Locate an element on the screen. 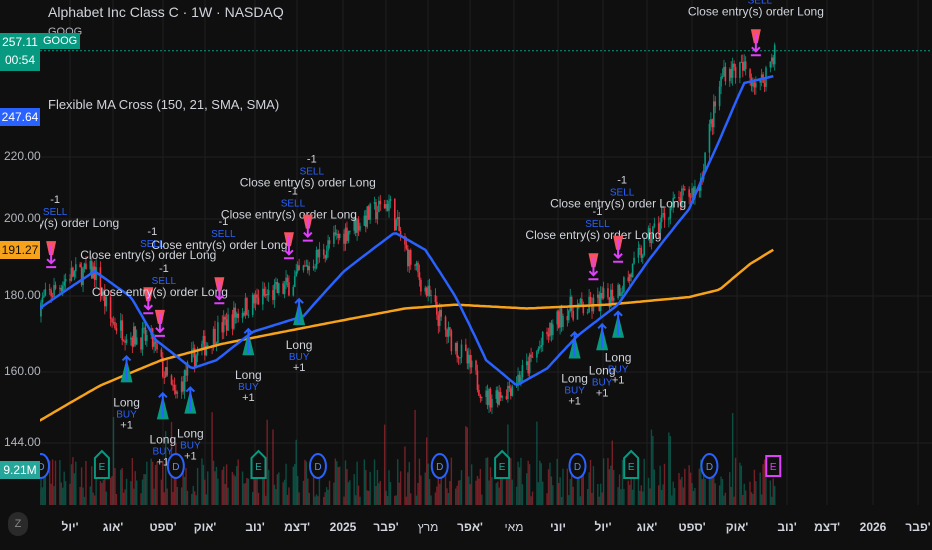 This screenshot has height=550, width=932. x-tick: יול' is located at coordinates (70, 527).